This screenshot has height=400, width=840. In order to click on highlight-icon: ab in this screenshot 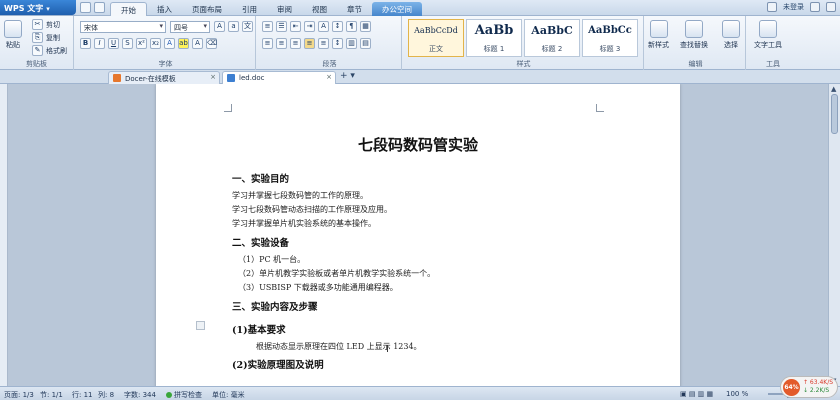, I will do `click(183, 43)`.